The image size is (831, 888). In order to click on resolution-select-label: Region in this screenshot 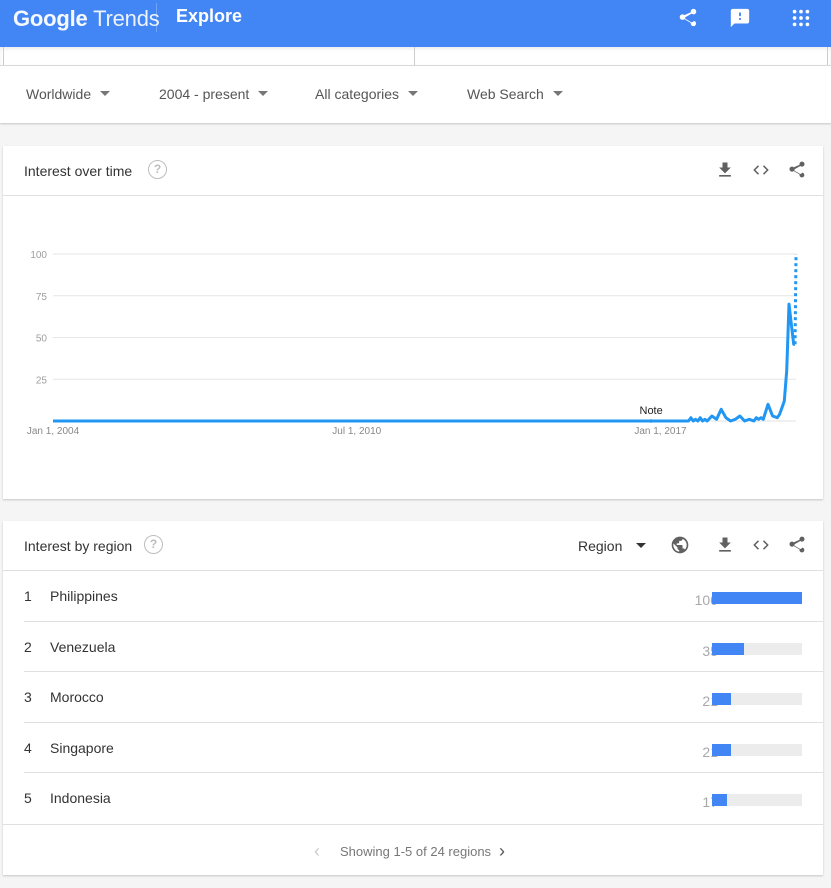, I will do `click(600, 546)`.